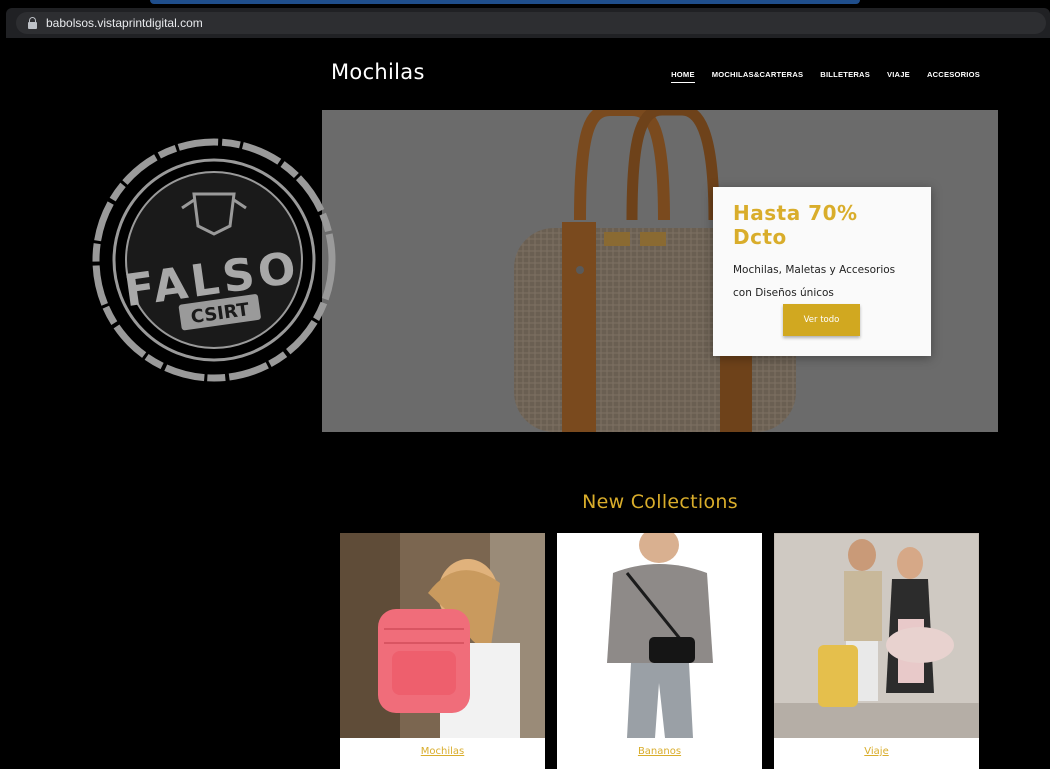 The height and width of the screenshot is (769, 1050). Describe the element at coordinates (821, 320) in the screenshot. I see `ver-todo-button: Ver todo` at that location.